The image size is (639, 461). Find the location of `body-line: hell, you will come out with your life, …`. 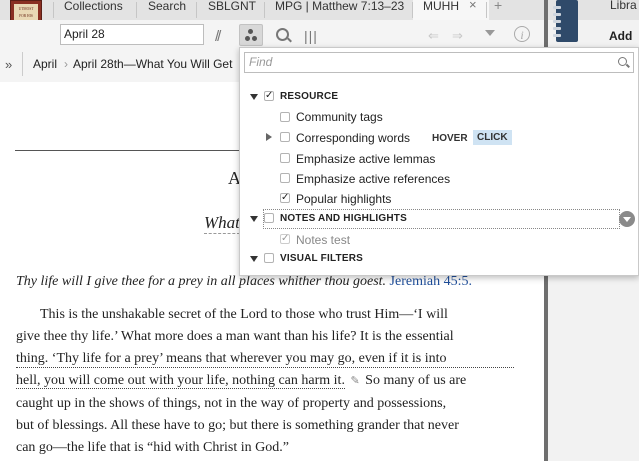

body-line: hell, you will come out with your life, … is located at coordinates (241, 381).